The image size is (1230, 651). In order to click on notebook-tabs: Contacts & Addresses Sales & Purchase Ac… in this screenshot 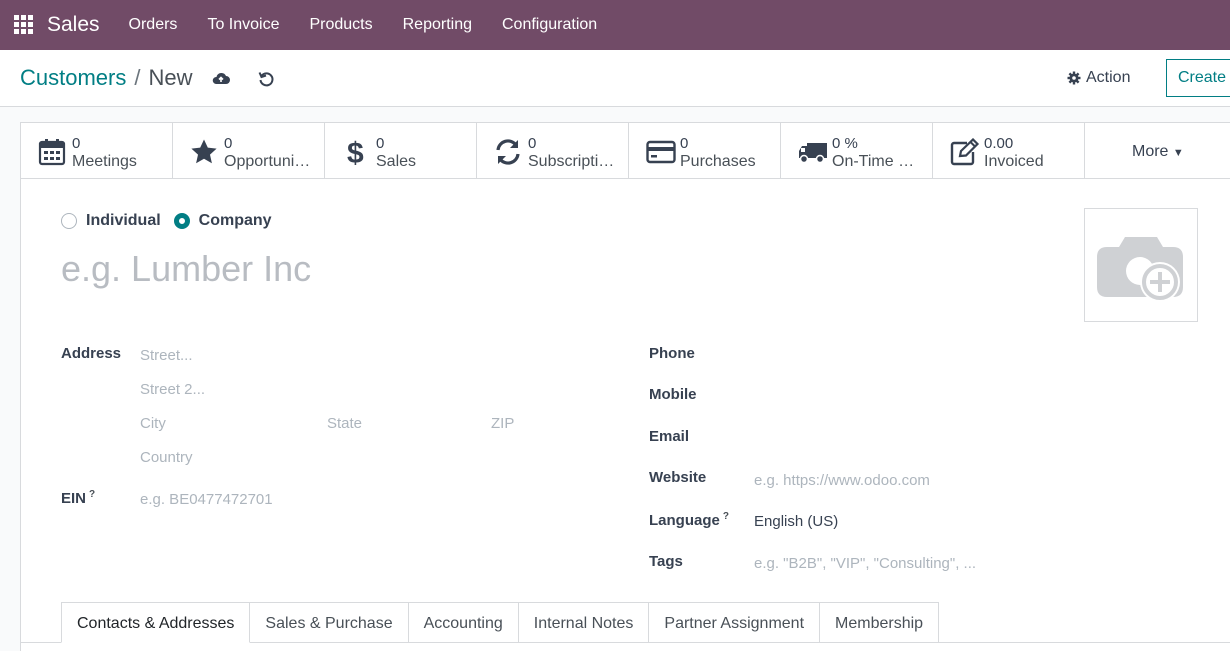, I will do `click(500, 622)`.